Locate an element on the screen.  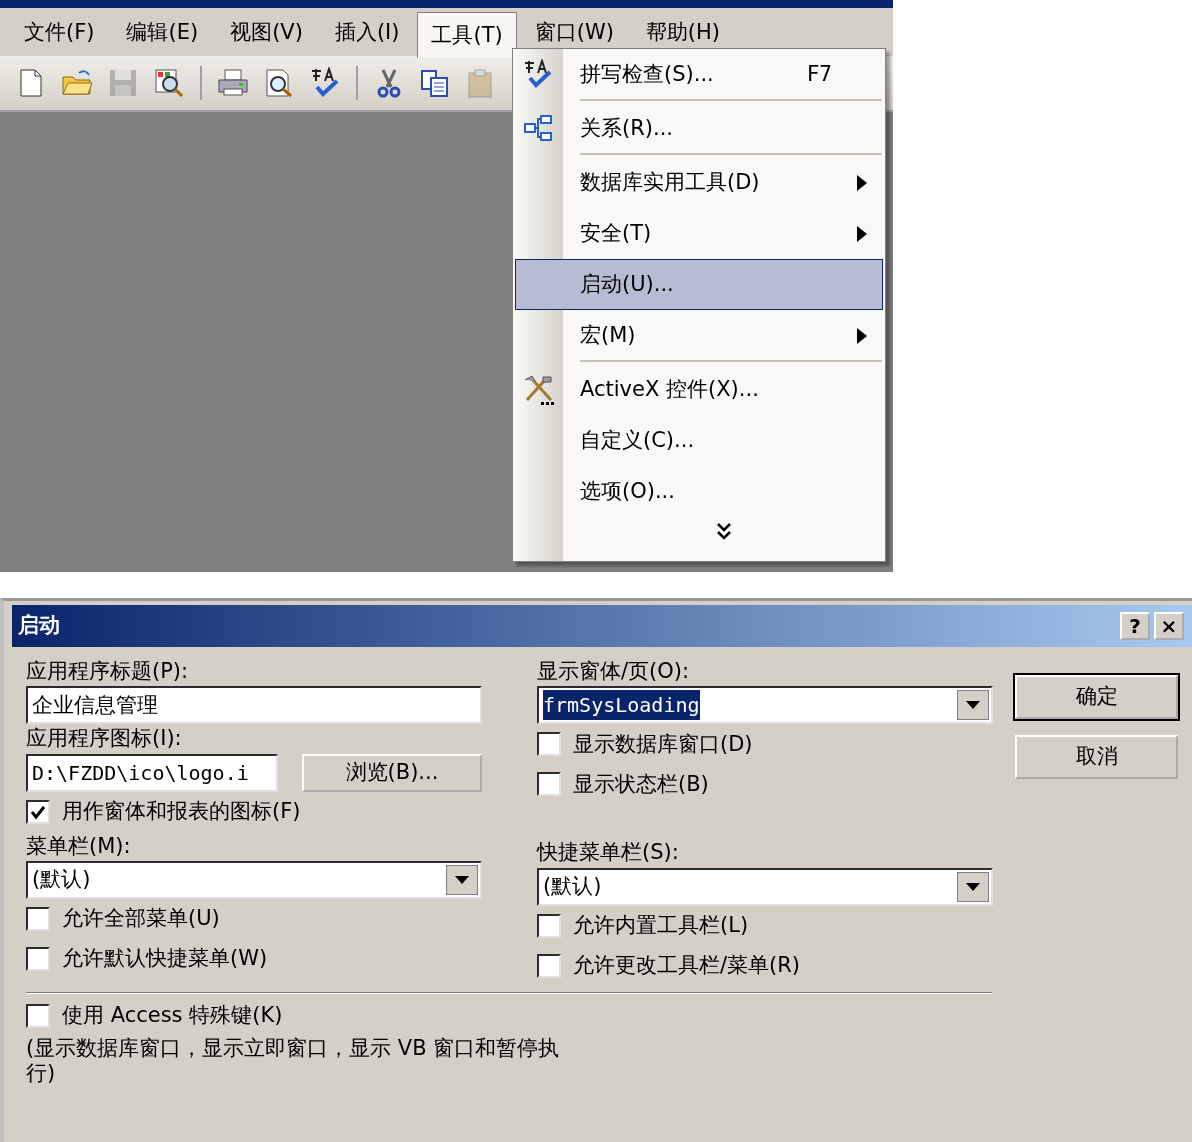
check-mark-icon is located at coordinates (38, 811).